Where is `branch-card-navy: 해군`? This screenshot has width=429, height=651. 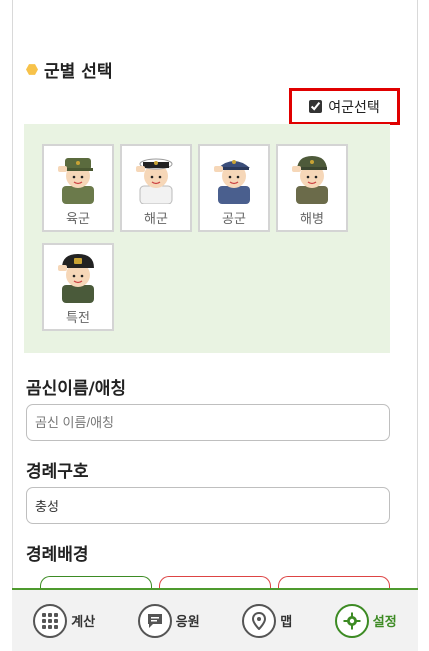
branch-card-navy: 해군 is located at coordinates (156, 188).